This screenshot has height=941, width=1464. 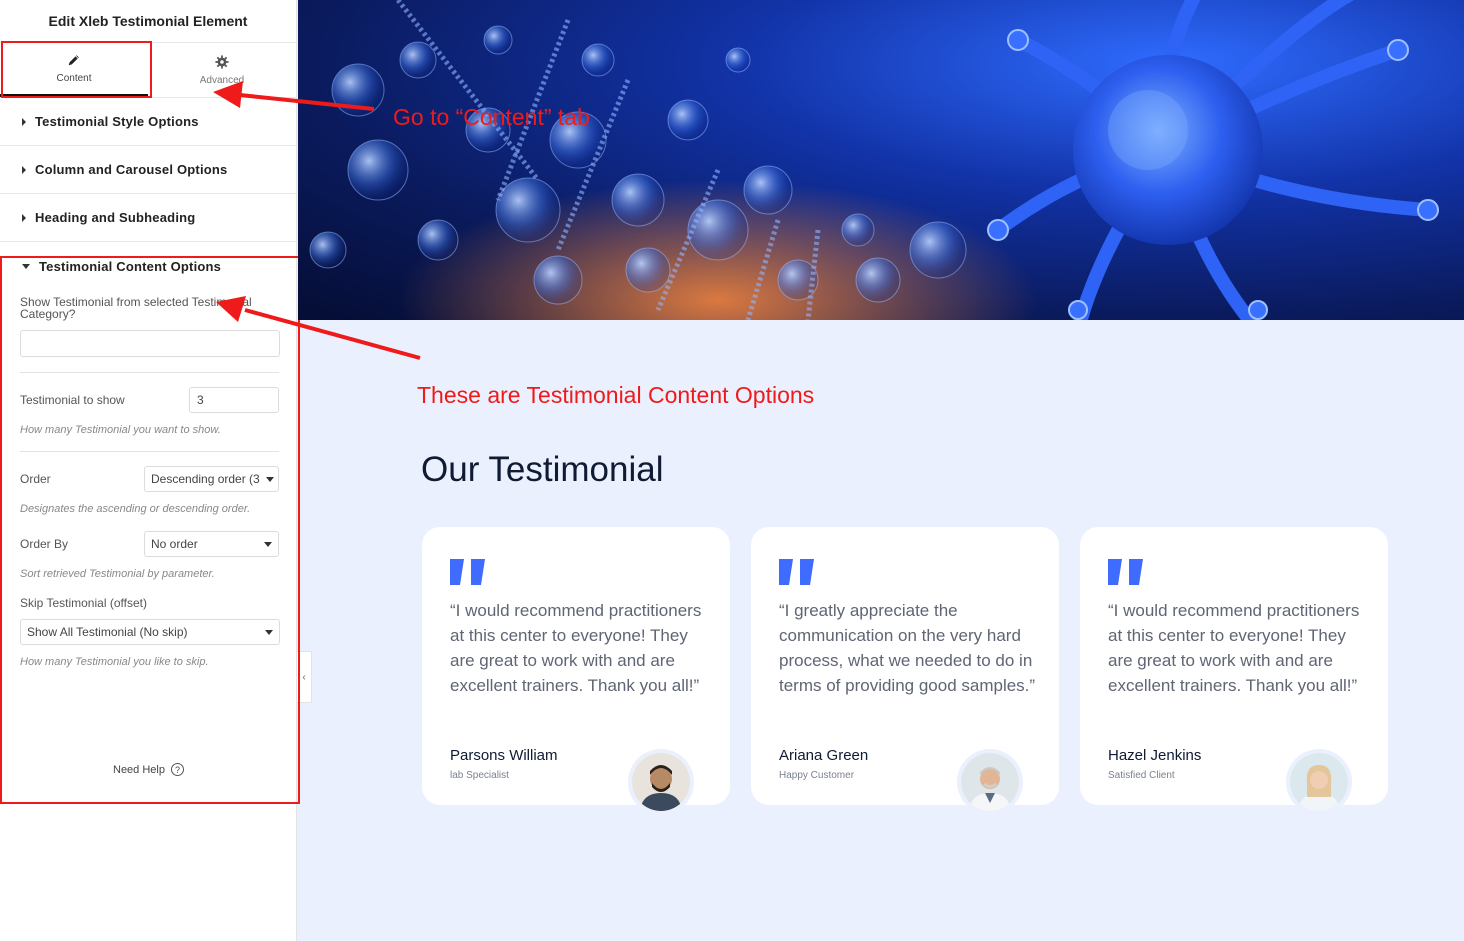 I want to click on skip-label: Skip Testimonial (offset), so click(x=83, y=603).